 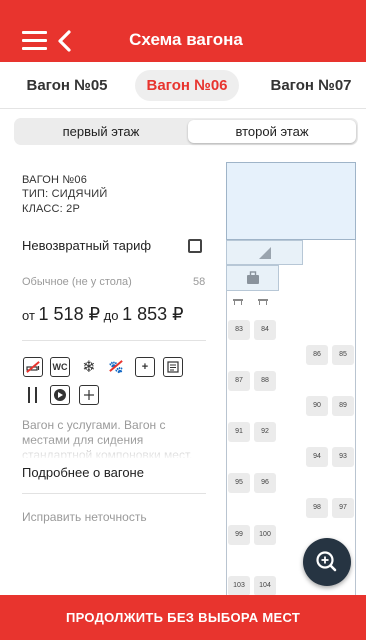 I want to click on tab-wagon-07: Вагон №07, so click(x=311, y=85).